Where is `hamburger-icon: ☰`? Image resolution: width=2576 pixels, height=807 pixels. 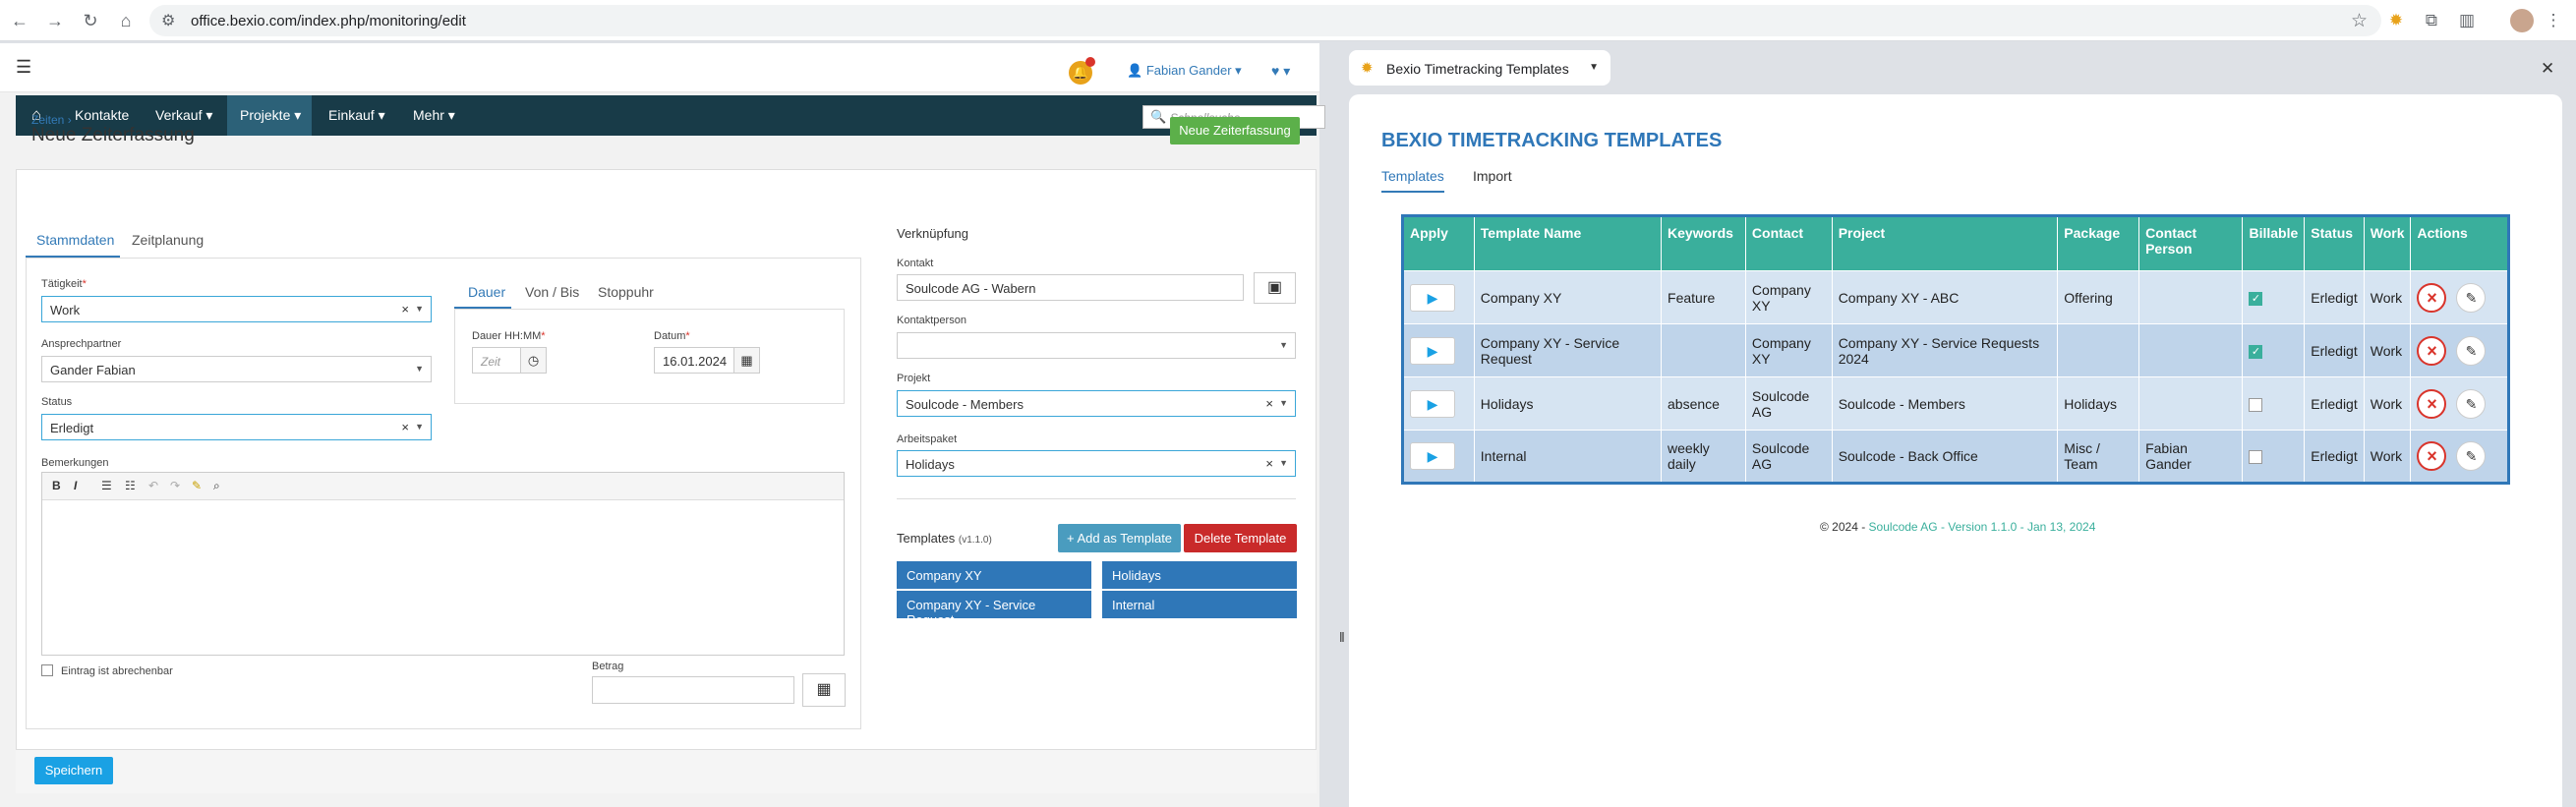
hamburger-icon: ☰ is located at coordinates (23, 67).